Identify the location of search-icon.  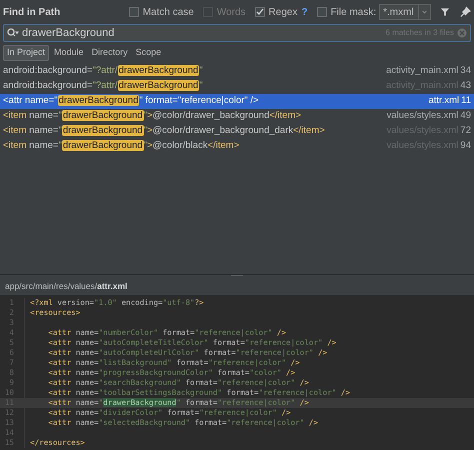
(13, 33).